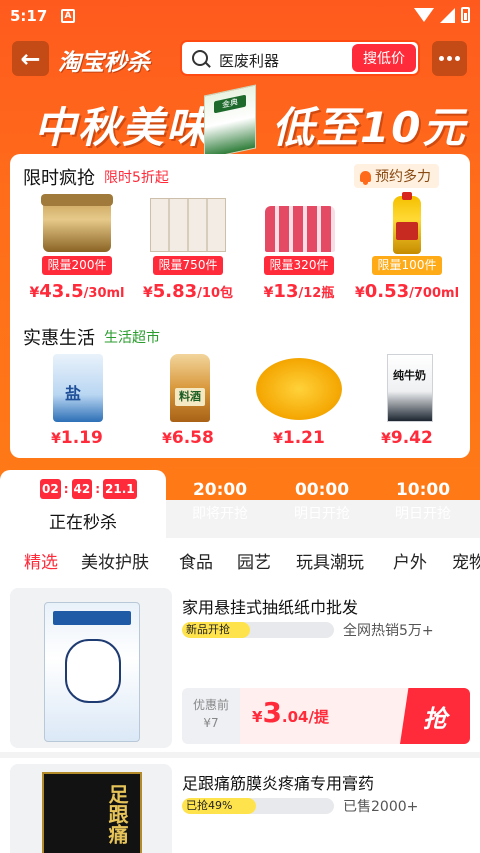 The width and height of the screenshot is (480, 853). What do you see at coordinates (77, 265) in the screenshot?
I see `limit-badge: 限量200件` at bounding box center [77, 265].